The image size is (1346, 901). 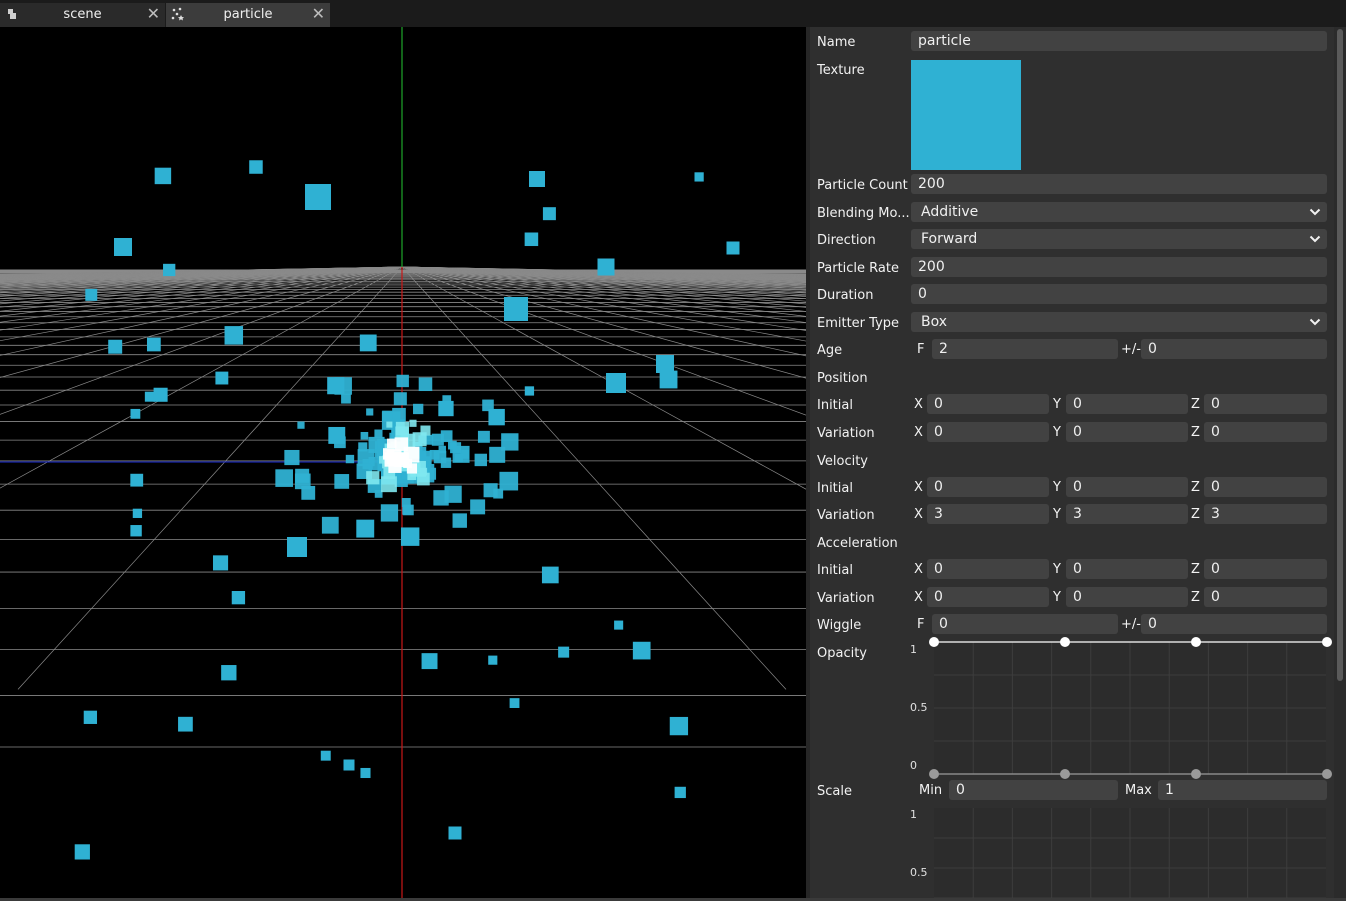 What do you see at coordinates (1025, 624) in the screenshot?
I see `wiggle-input: 0` at bounding box center [1025, 624].